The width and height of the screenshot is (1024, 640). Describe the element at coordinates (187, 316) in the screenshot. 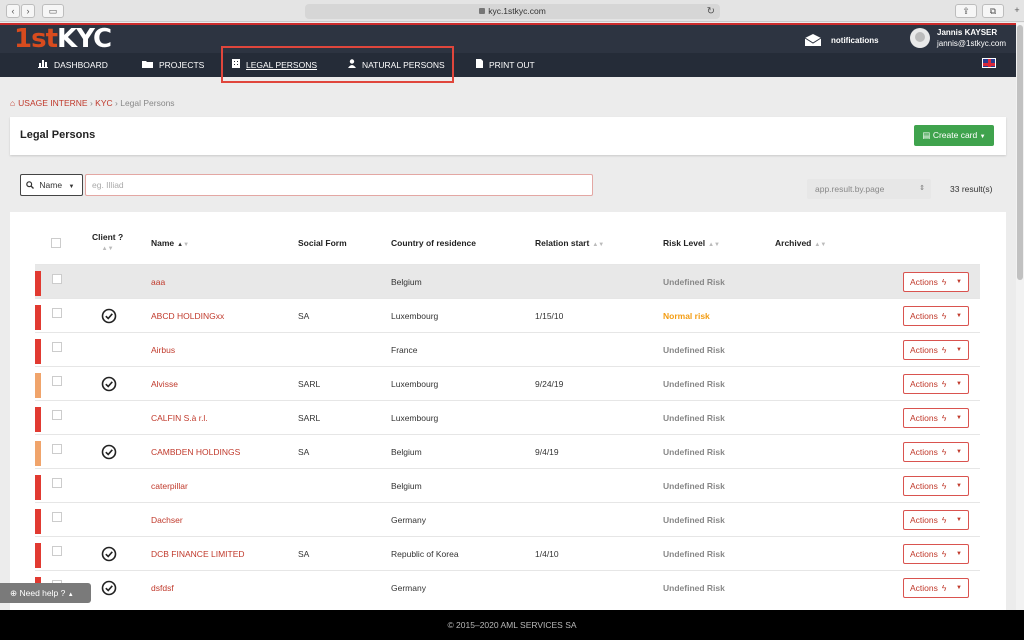

I see `cell-name: ABCD HOLDINGxx` at that location.